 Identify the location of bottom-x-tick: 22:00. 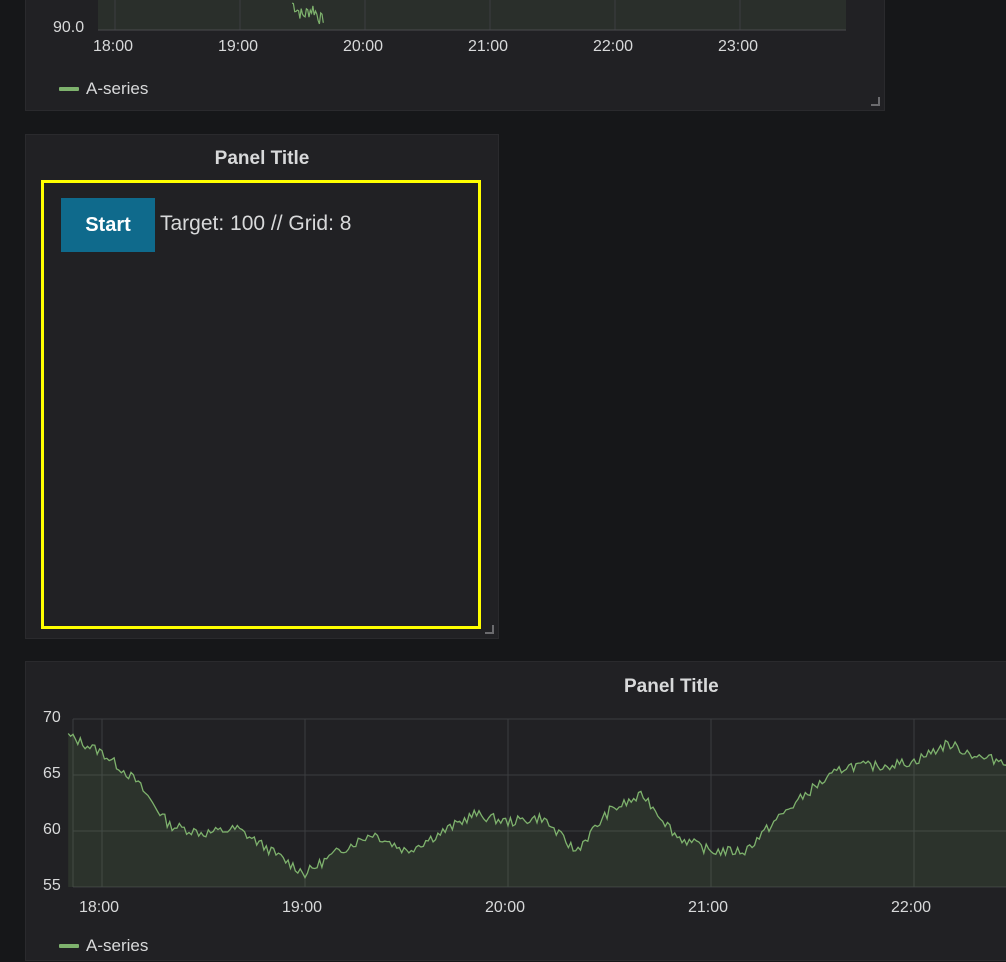
(911, 907).